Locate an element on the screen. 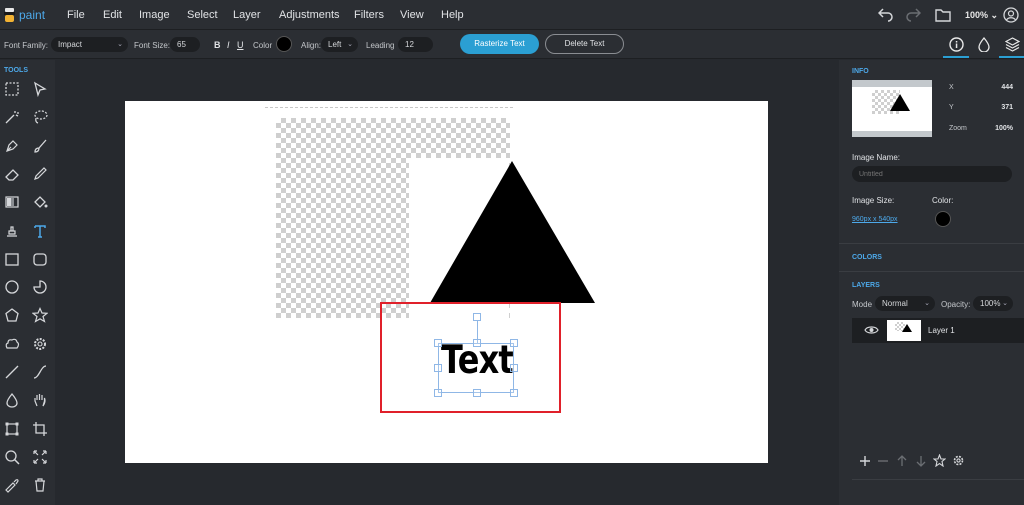 The width and height of the screenshot is (1024, 505). crop-icon is located at coordinates (40, 429).